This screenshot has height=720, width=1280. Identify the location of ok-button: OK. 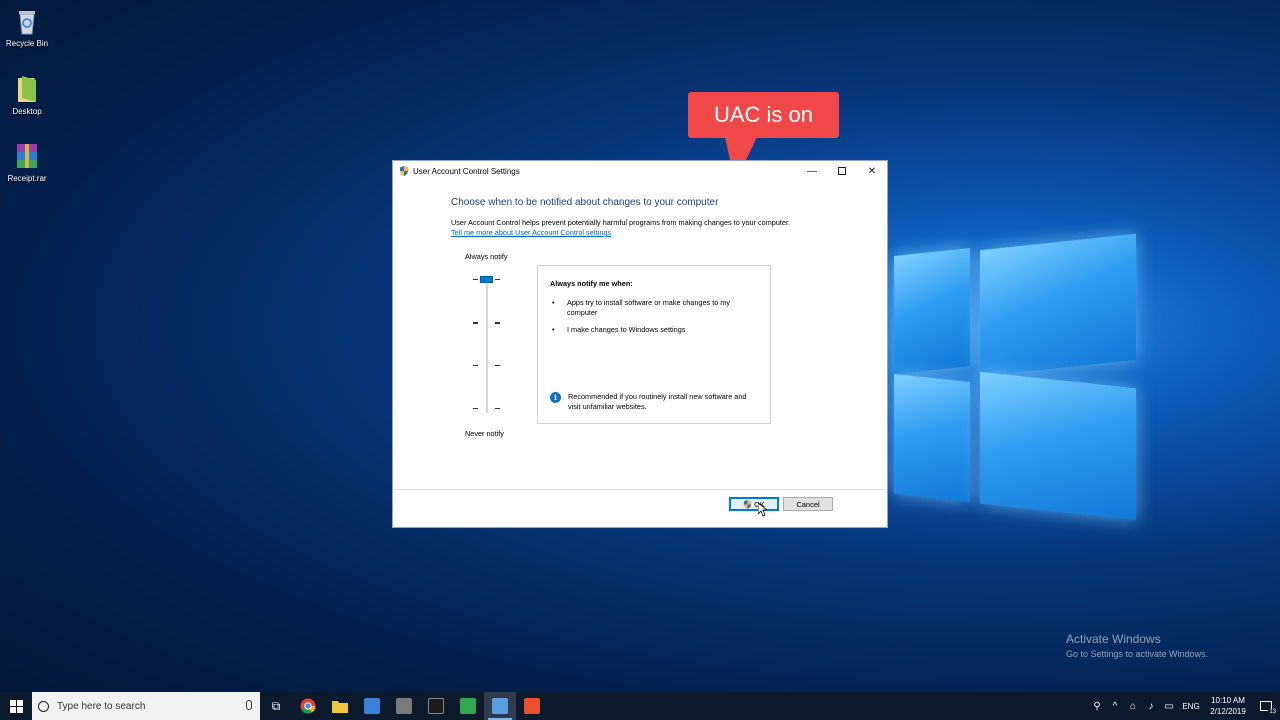
(754, 504).